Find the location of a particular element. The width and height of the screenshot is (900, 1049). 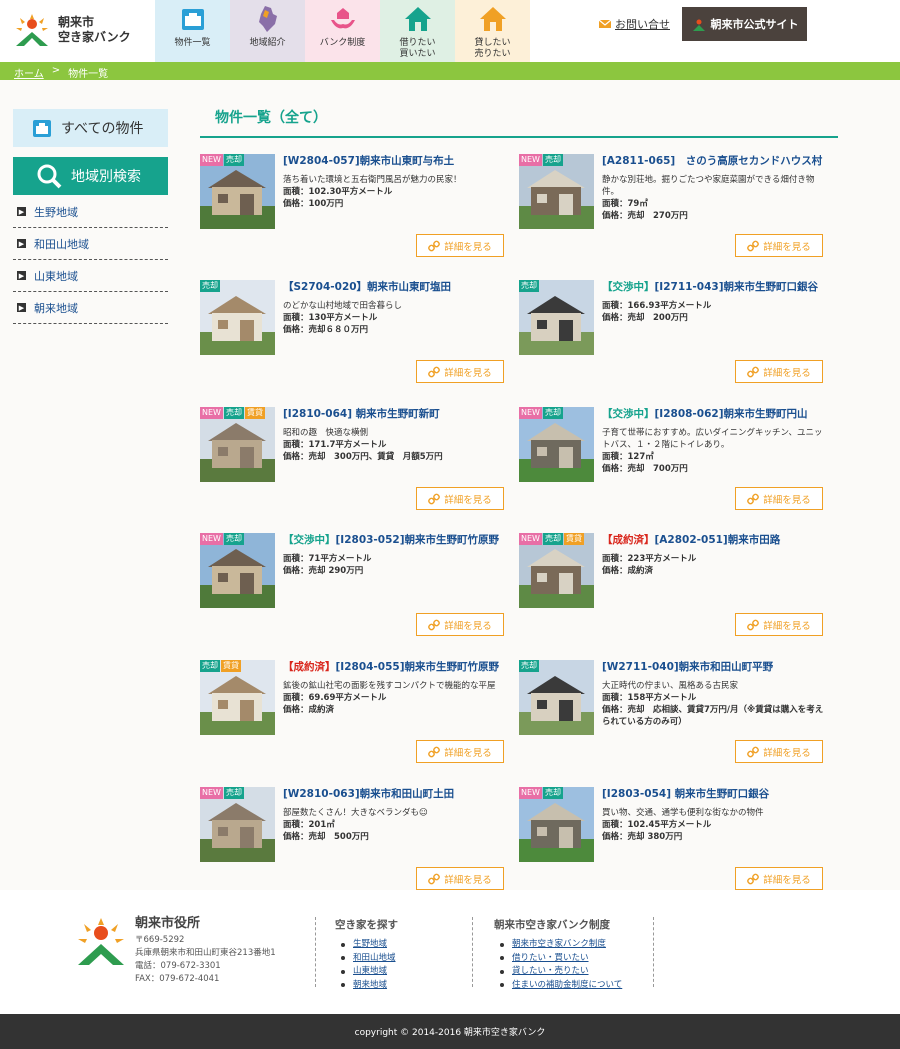

property-title-link: 【成約済】[A2802-051]朝来市田路 is located at coordinates (714, 540).